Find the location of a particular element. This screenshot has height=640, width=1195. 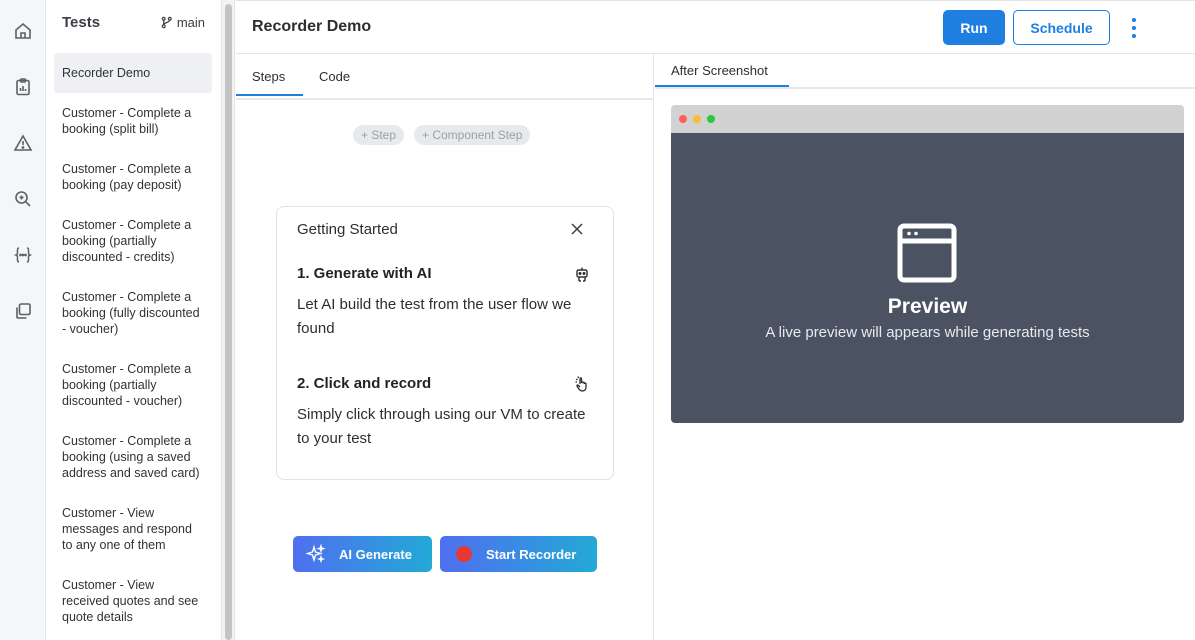

branch-selector: main is located at coordinates (182, 22).